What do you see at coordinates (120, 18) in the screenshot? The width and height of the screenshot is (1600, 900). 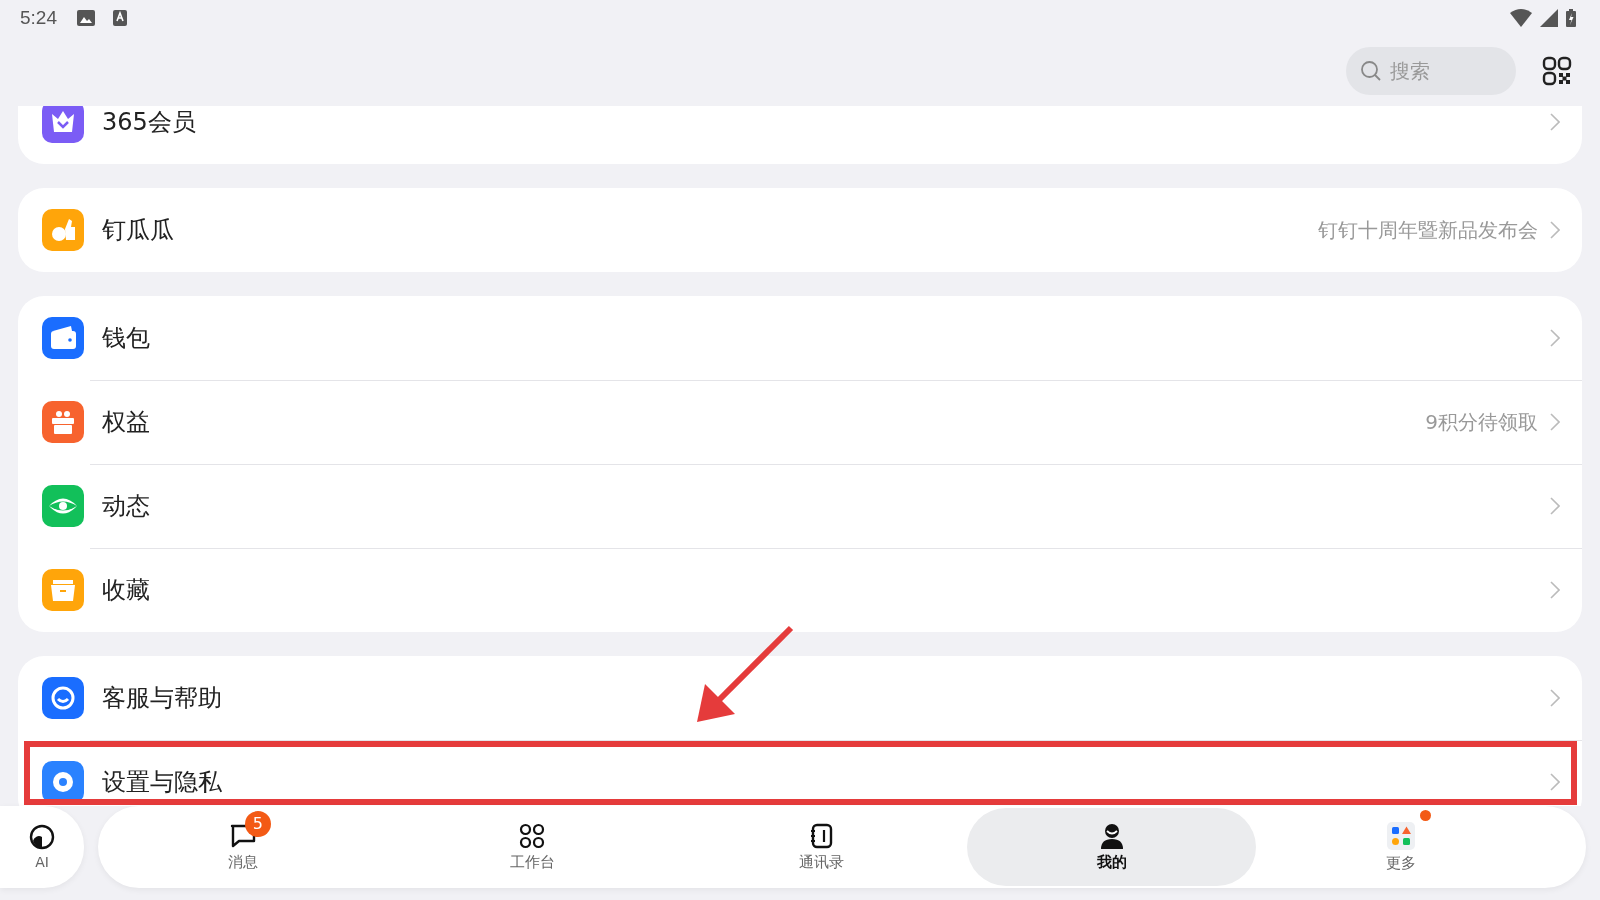 I see `keyboard-a-icon` at bounding box center [120, 18].